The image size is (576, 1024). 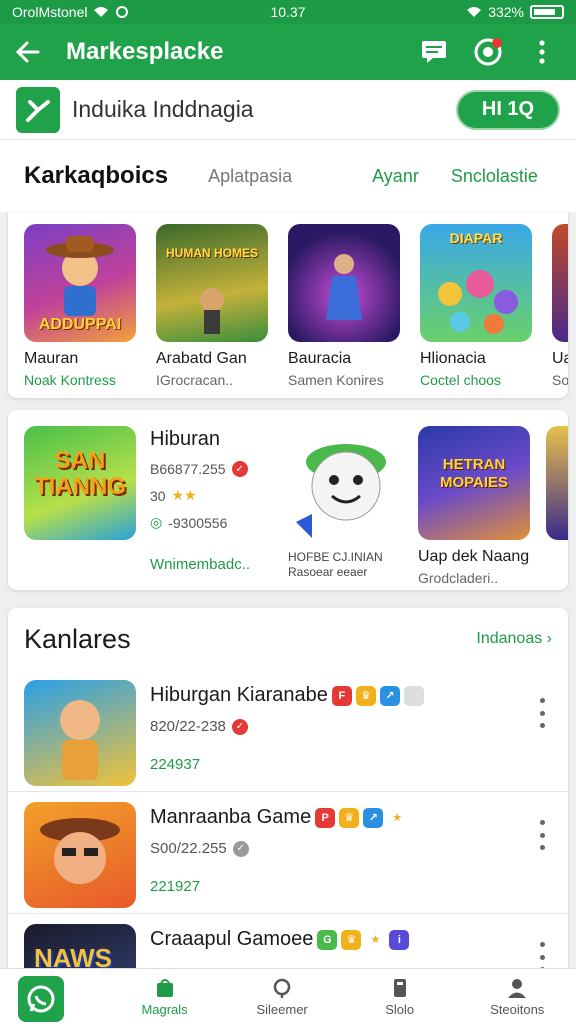 What do you see at coordinates (70, 380) in the screenshot?
I see `game-subtitle: Noak Kontress` at bounding box center [70, 380].